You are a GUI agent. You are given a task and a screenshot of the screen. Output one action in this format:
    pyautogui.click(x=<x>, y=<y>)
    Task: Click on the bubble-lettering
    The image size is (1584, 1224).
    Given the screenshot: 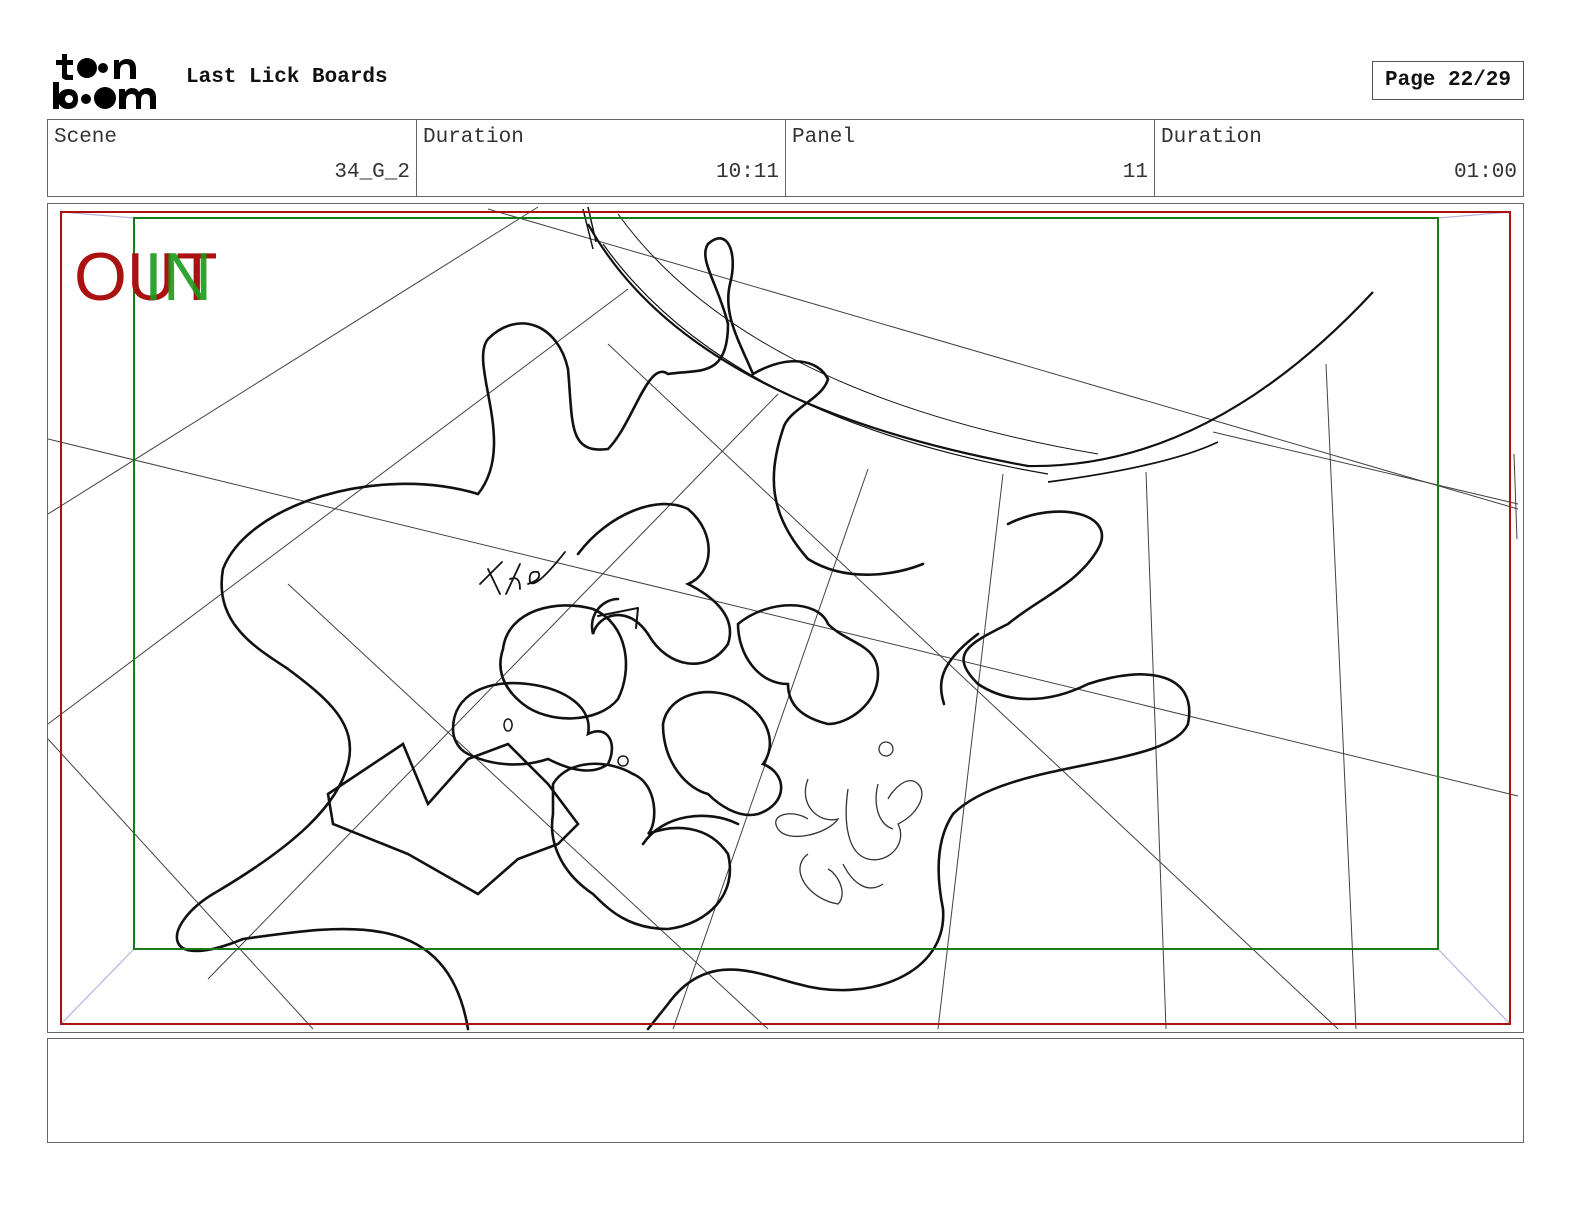 What is the action you would take?
    pyautogui.click(x=665, y=716)
    